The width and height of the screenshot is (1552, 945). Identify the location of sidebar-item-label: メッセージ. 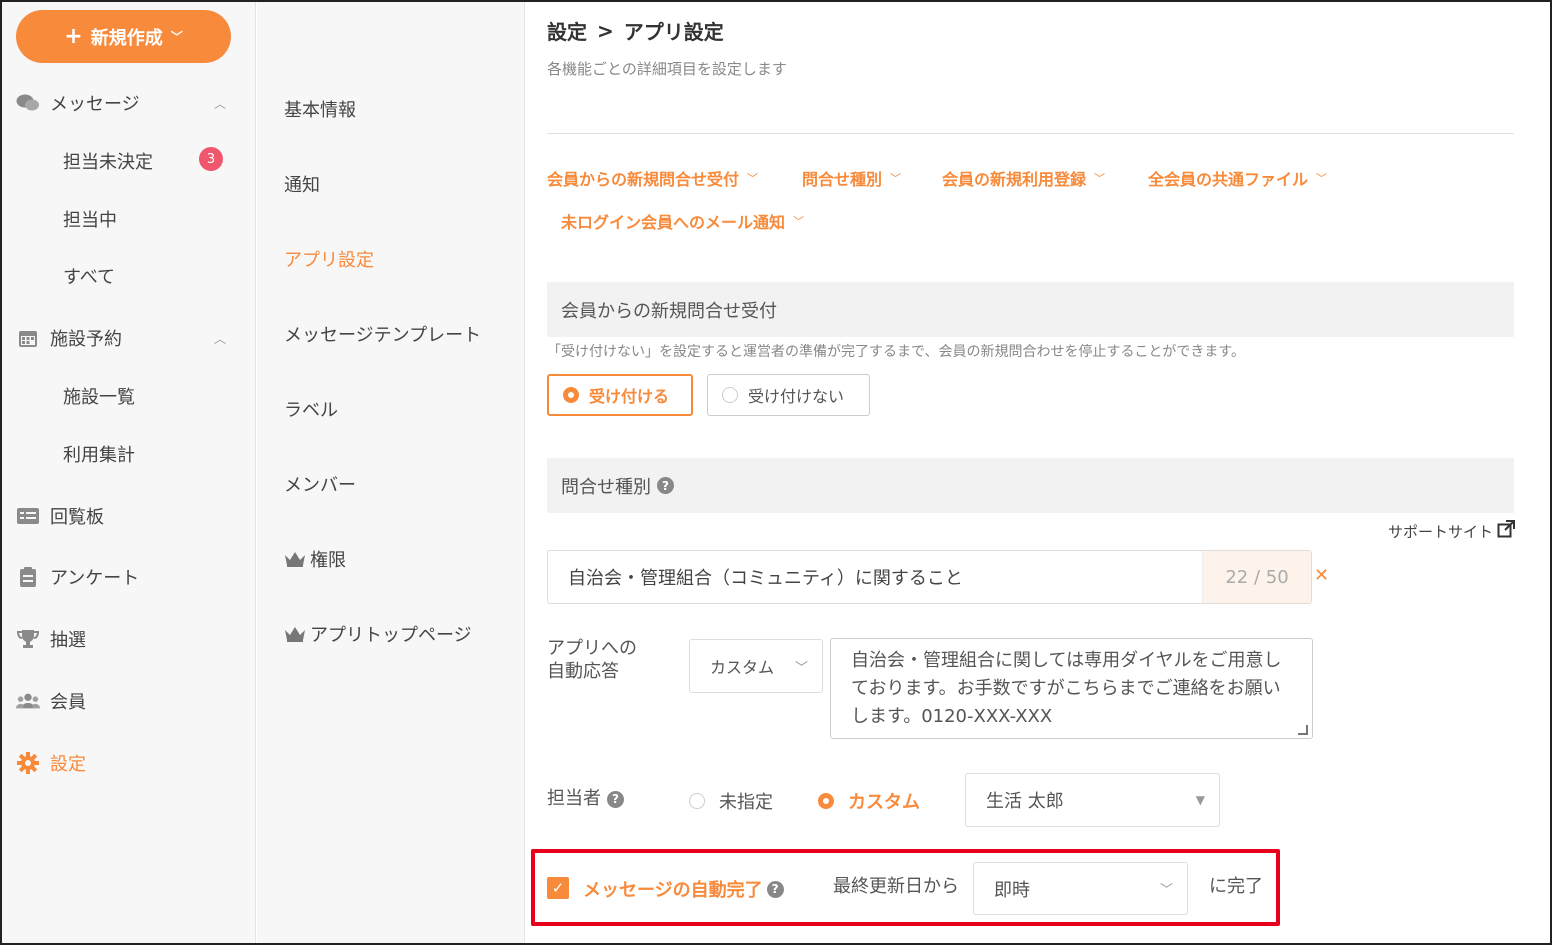
(95, 104).